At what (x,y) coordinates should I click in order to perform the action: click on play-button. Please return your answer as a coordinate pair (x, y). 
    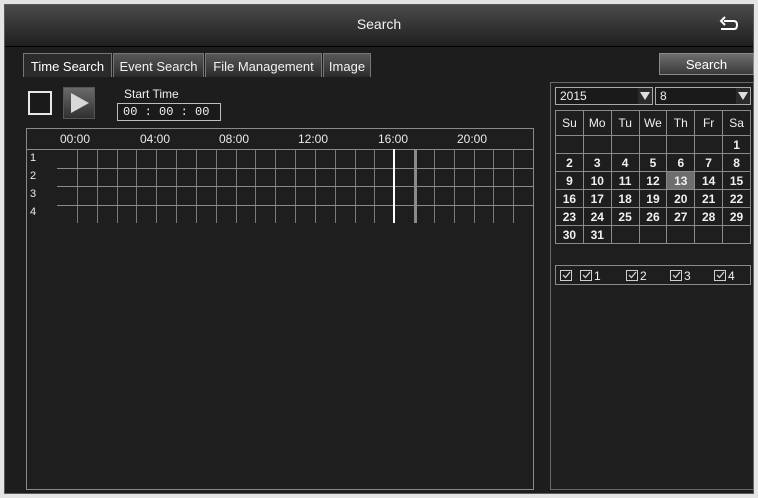
    Looking at the image, I should click on (79, 103).